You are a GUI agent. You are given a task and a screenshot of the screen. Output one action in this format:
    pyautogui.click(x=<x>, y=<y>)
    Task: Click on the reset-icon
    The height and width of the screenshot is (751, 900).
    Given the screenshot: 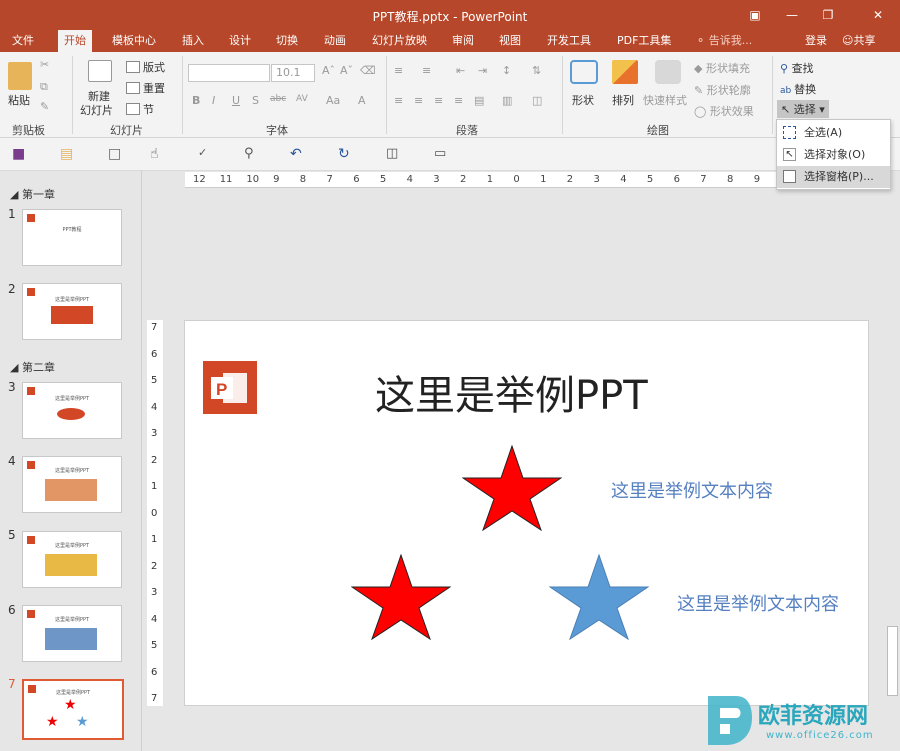 What is the action you would take?
    pyautogui.click(x=133, y=88)
    